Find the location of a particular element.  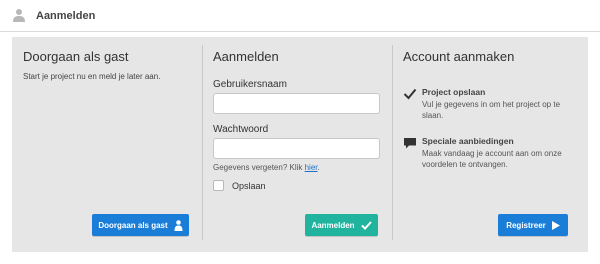

feature-title: Speciale aanbiedingen is located at coordinates (468, 141).